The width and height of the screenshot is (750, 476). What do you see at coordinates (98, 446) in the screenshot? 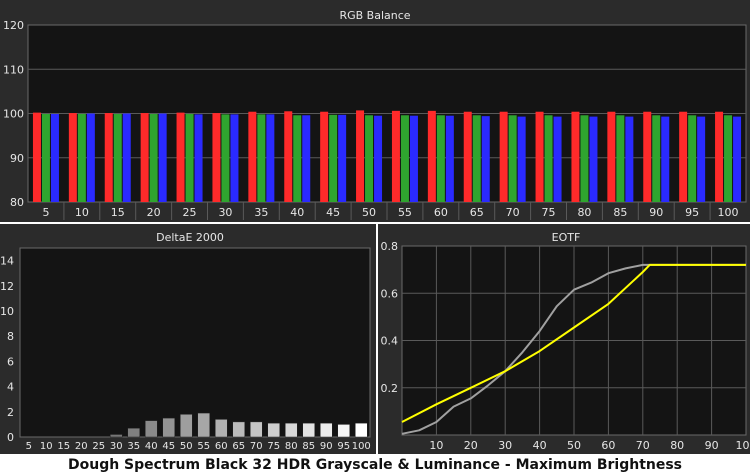
I see `deltae-xtick-label: 25` at bounding box center [98, 446].